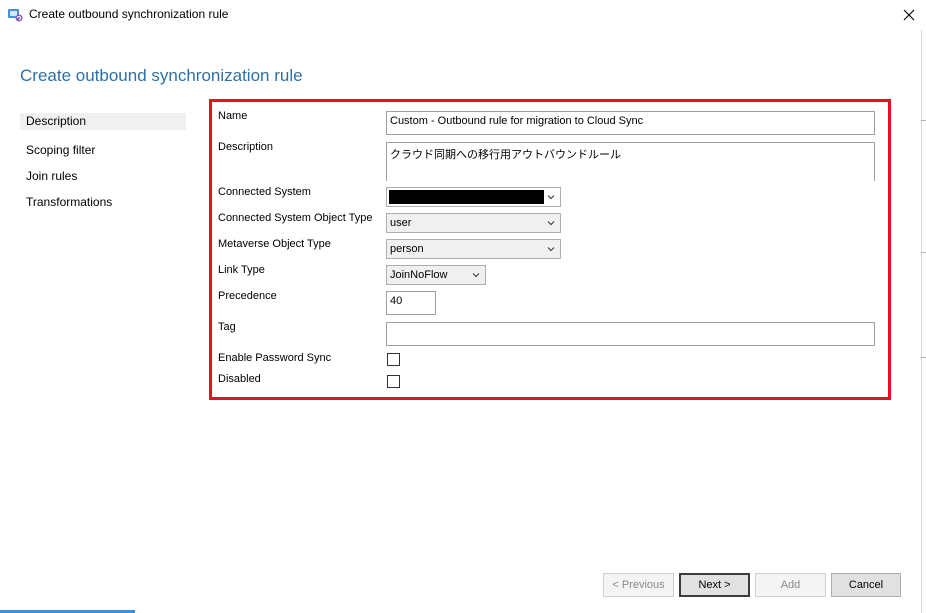 The height and width of the screenshot is (613, 926). Describe the element at coordinates (15, 15) in the screenshot. I see `sync-service-icon` at that location.